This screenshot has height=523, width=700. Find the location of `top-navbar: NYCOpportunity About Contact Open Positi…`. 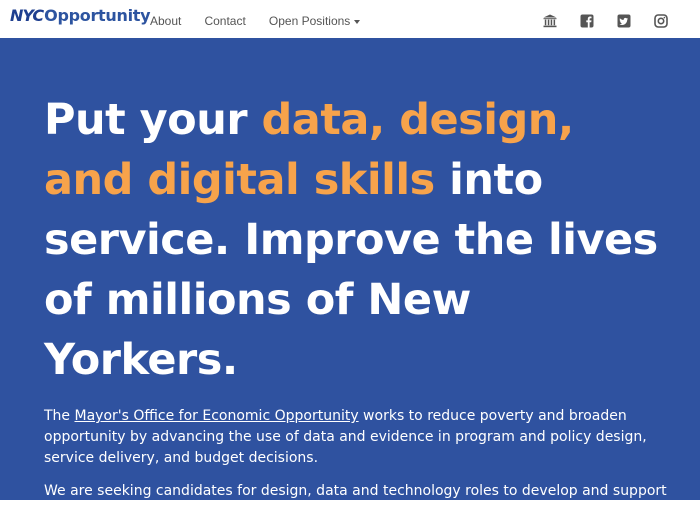

top-navbar: NYCOpportunity About Contact Open Positi… is located at coordinates (350, 19).